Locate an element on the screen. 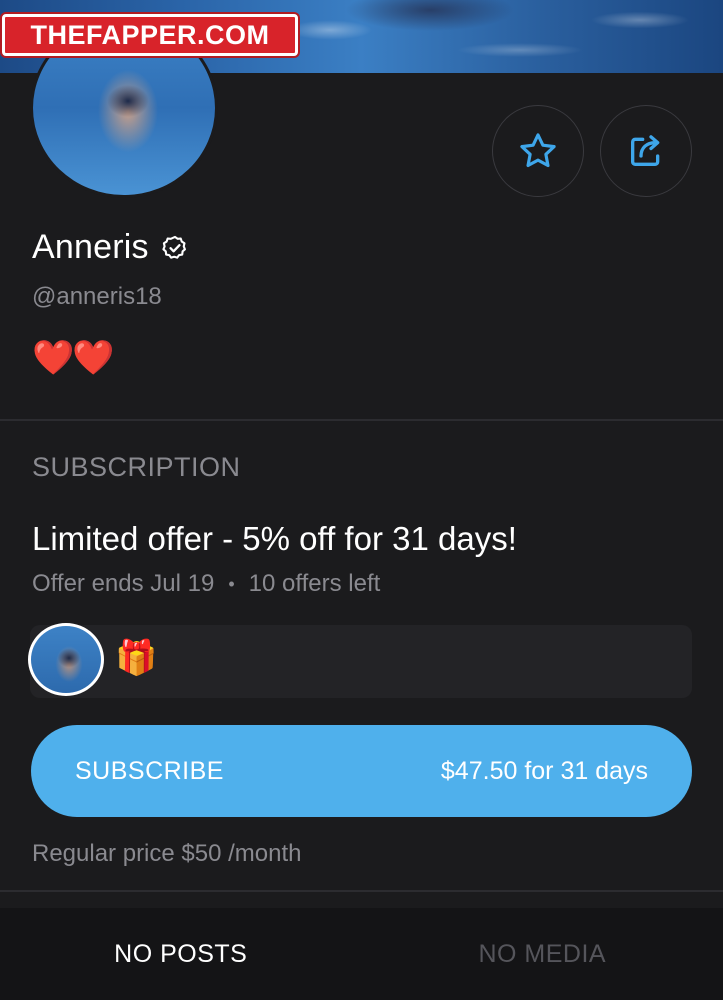 The width and height of the screenshot is (723, 1000). subscribe-button: SUBSCRIBE $47.50 for 31 days is located at coordinates (361, 771).